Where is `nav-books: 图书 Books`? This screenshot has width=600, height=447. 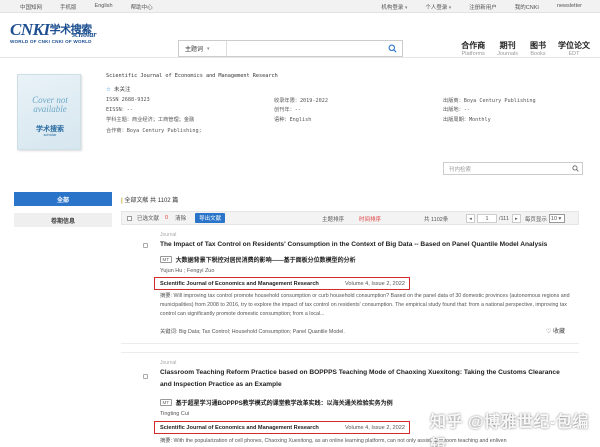 nav-books: 图书 Books is located at coordinates (538, 48).